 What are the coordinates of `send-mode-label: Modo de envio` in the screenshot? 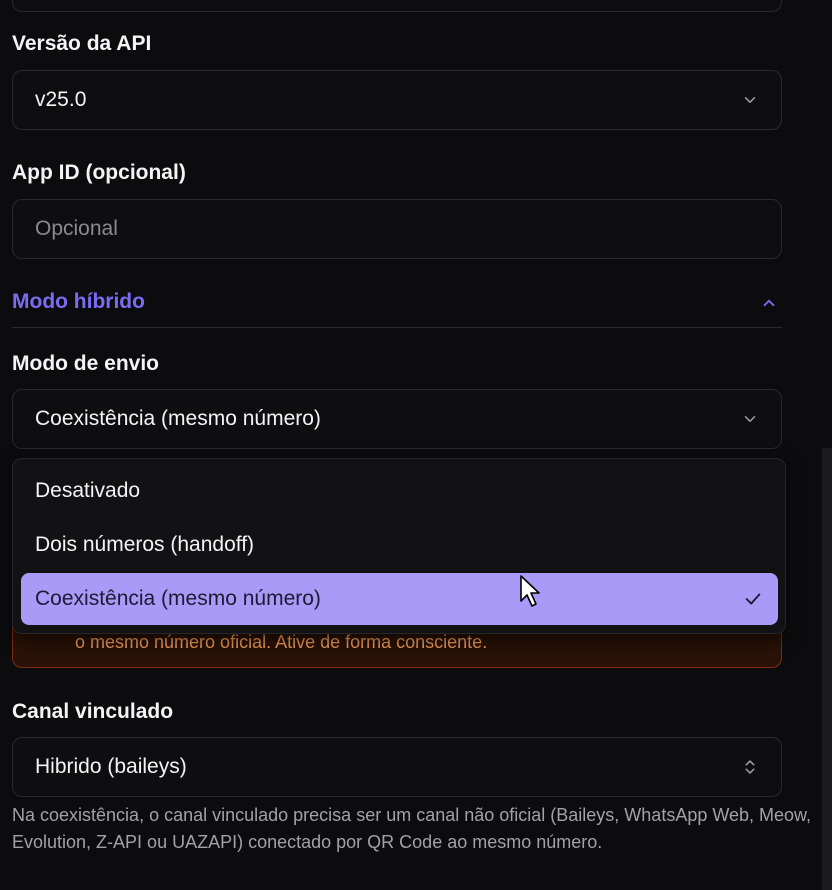 It's located at (85, 363).